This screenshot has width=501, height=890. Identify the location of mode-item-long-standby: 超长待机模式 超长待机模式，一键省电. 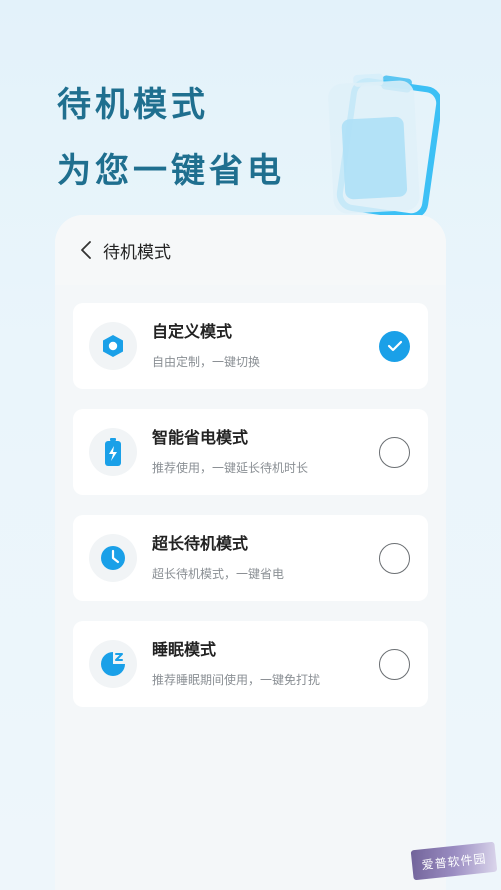
(250, 558).